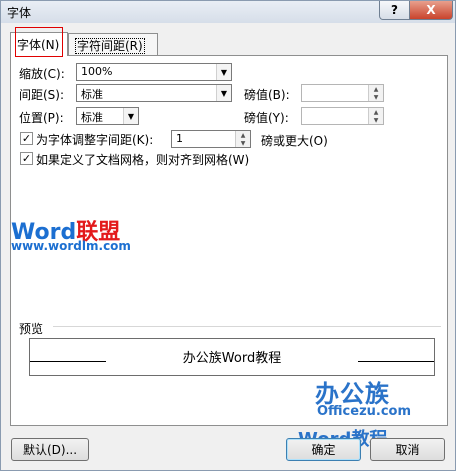 This screenshot has width=456, height=471. What do you see at coordinates (364, 411) in the screenshot?
I see `brand-url: Officezu.com` at bounding box center [364, 411].